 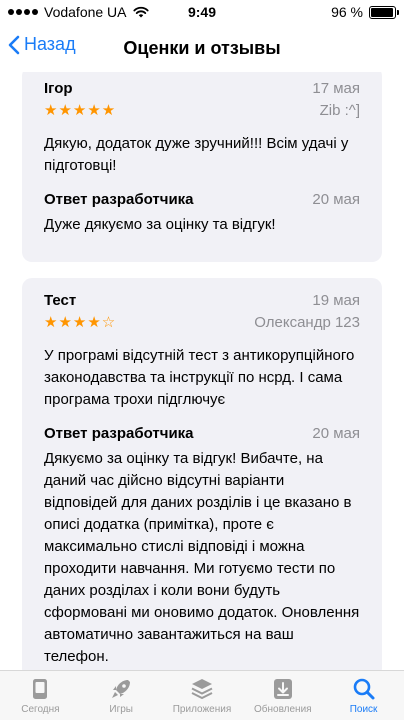 I want to click on tab-bar: Сегодня Игры Приложения Обновления Поиск, so click(x=202, y=695).